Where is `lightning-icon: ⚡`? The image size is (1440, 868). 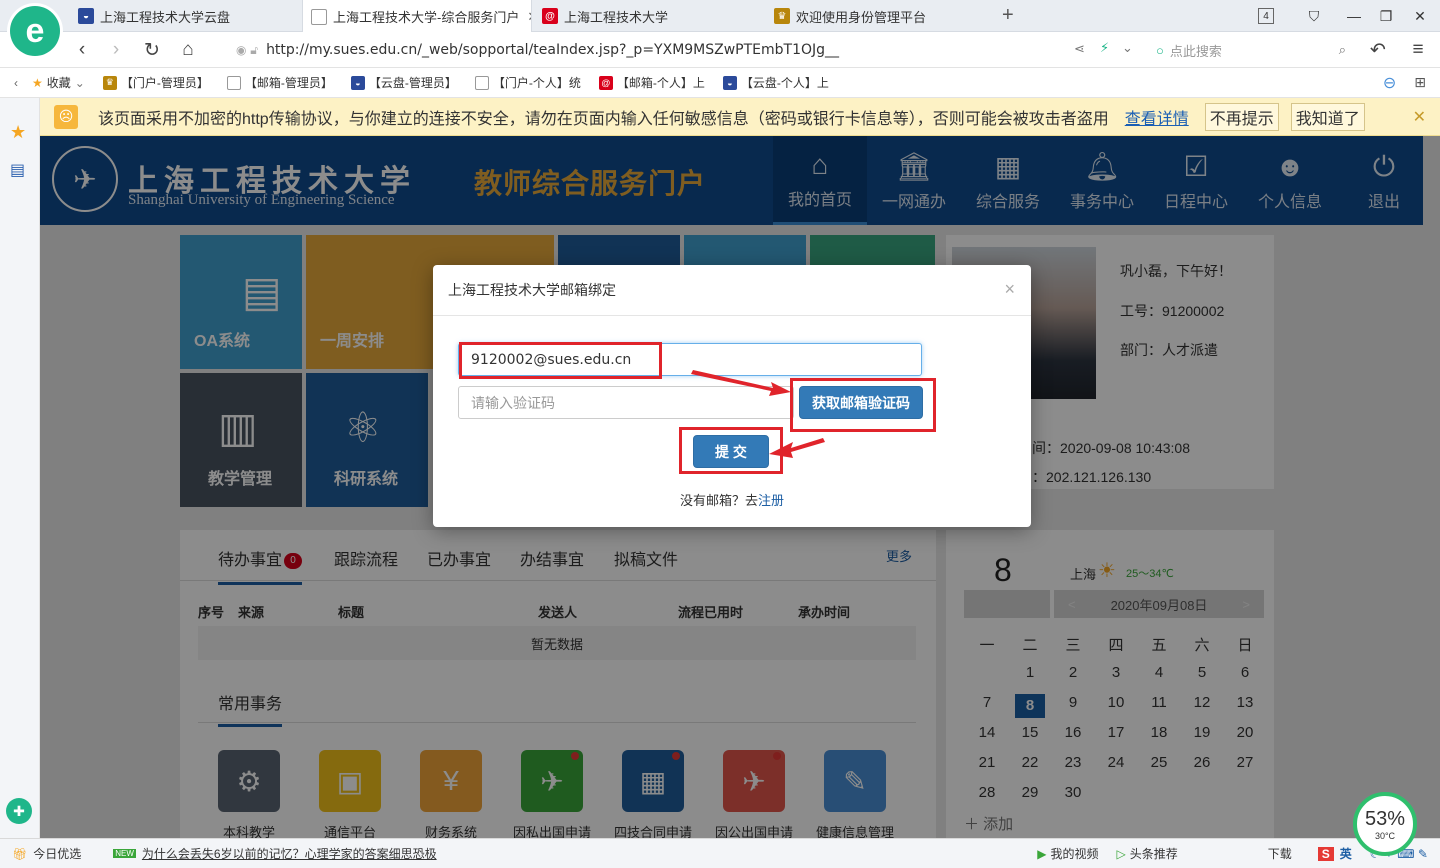 lightning-icon: ⚡ is located at coordinates (1104, 48).